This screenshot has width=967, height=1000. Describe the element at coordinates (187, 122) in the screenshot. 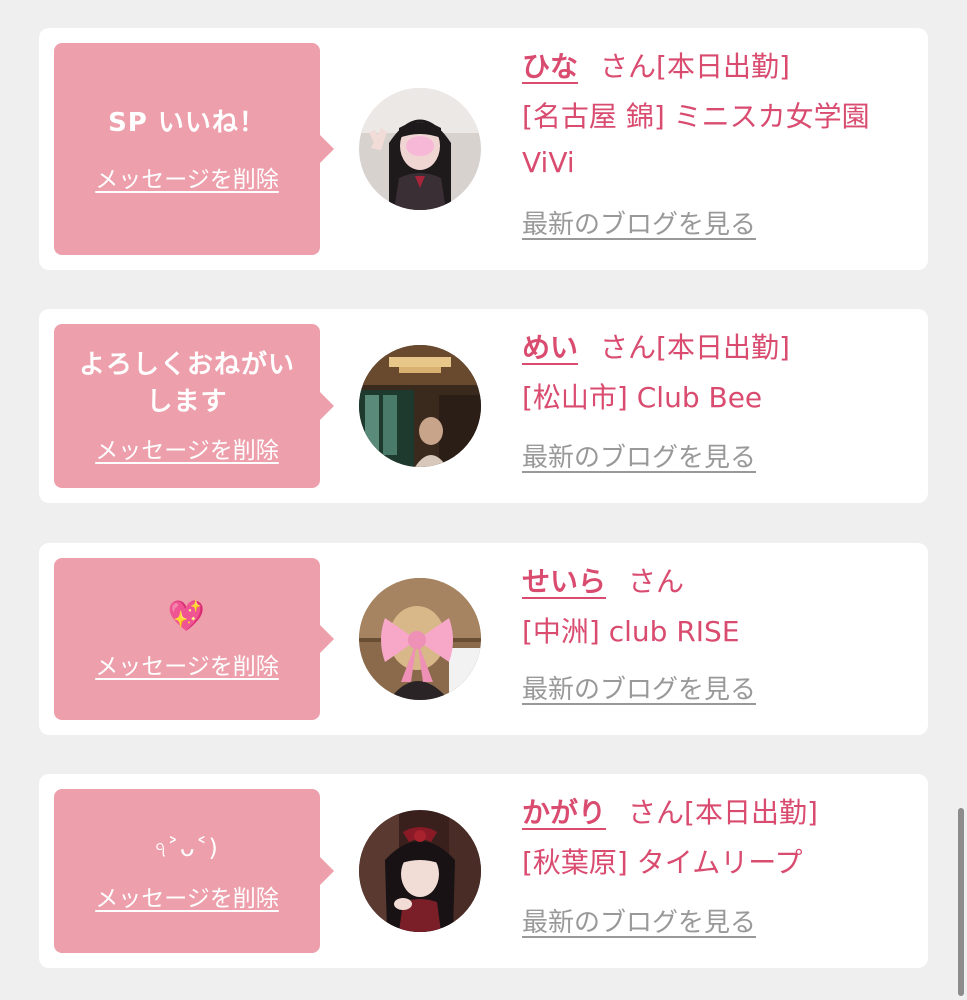

I see `message-text: SP いいね！` at that location.